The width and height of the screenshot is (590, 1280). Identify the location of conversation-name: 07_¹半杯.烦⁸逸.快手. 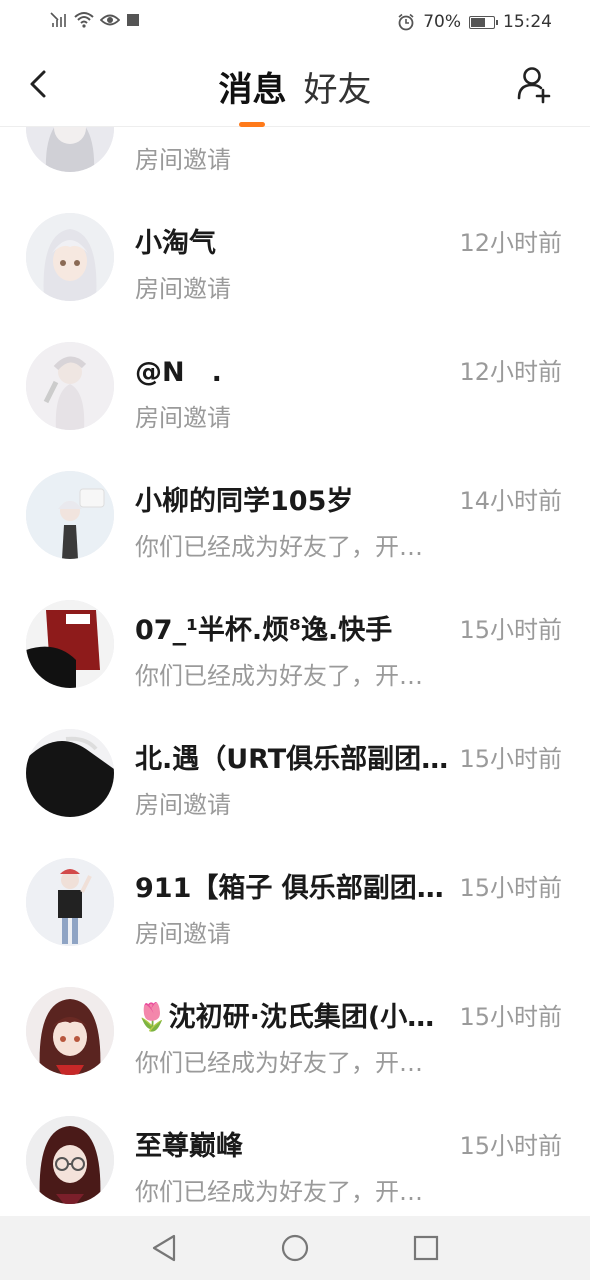
(264, 630).